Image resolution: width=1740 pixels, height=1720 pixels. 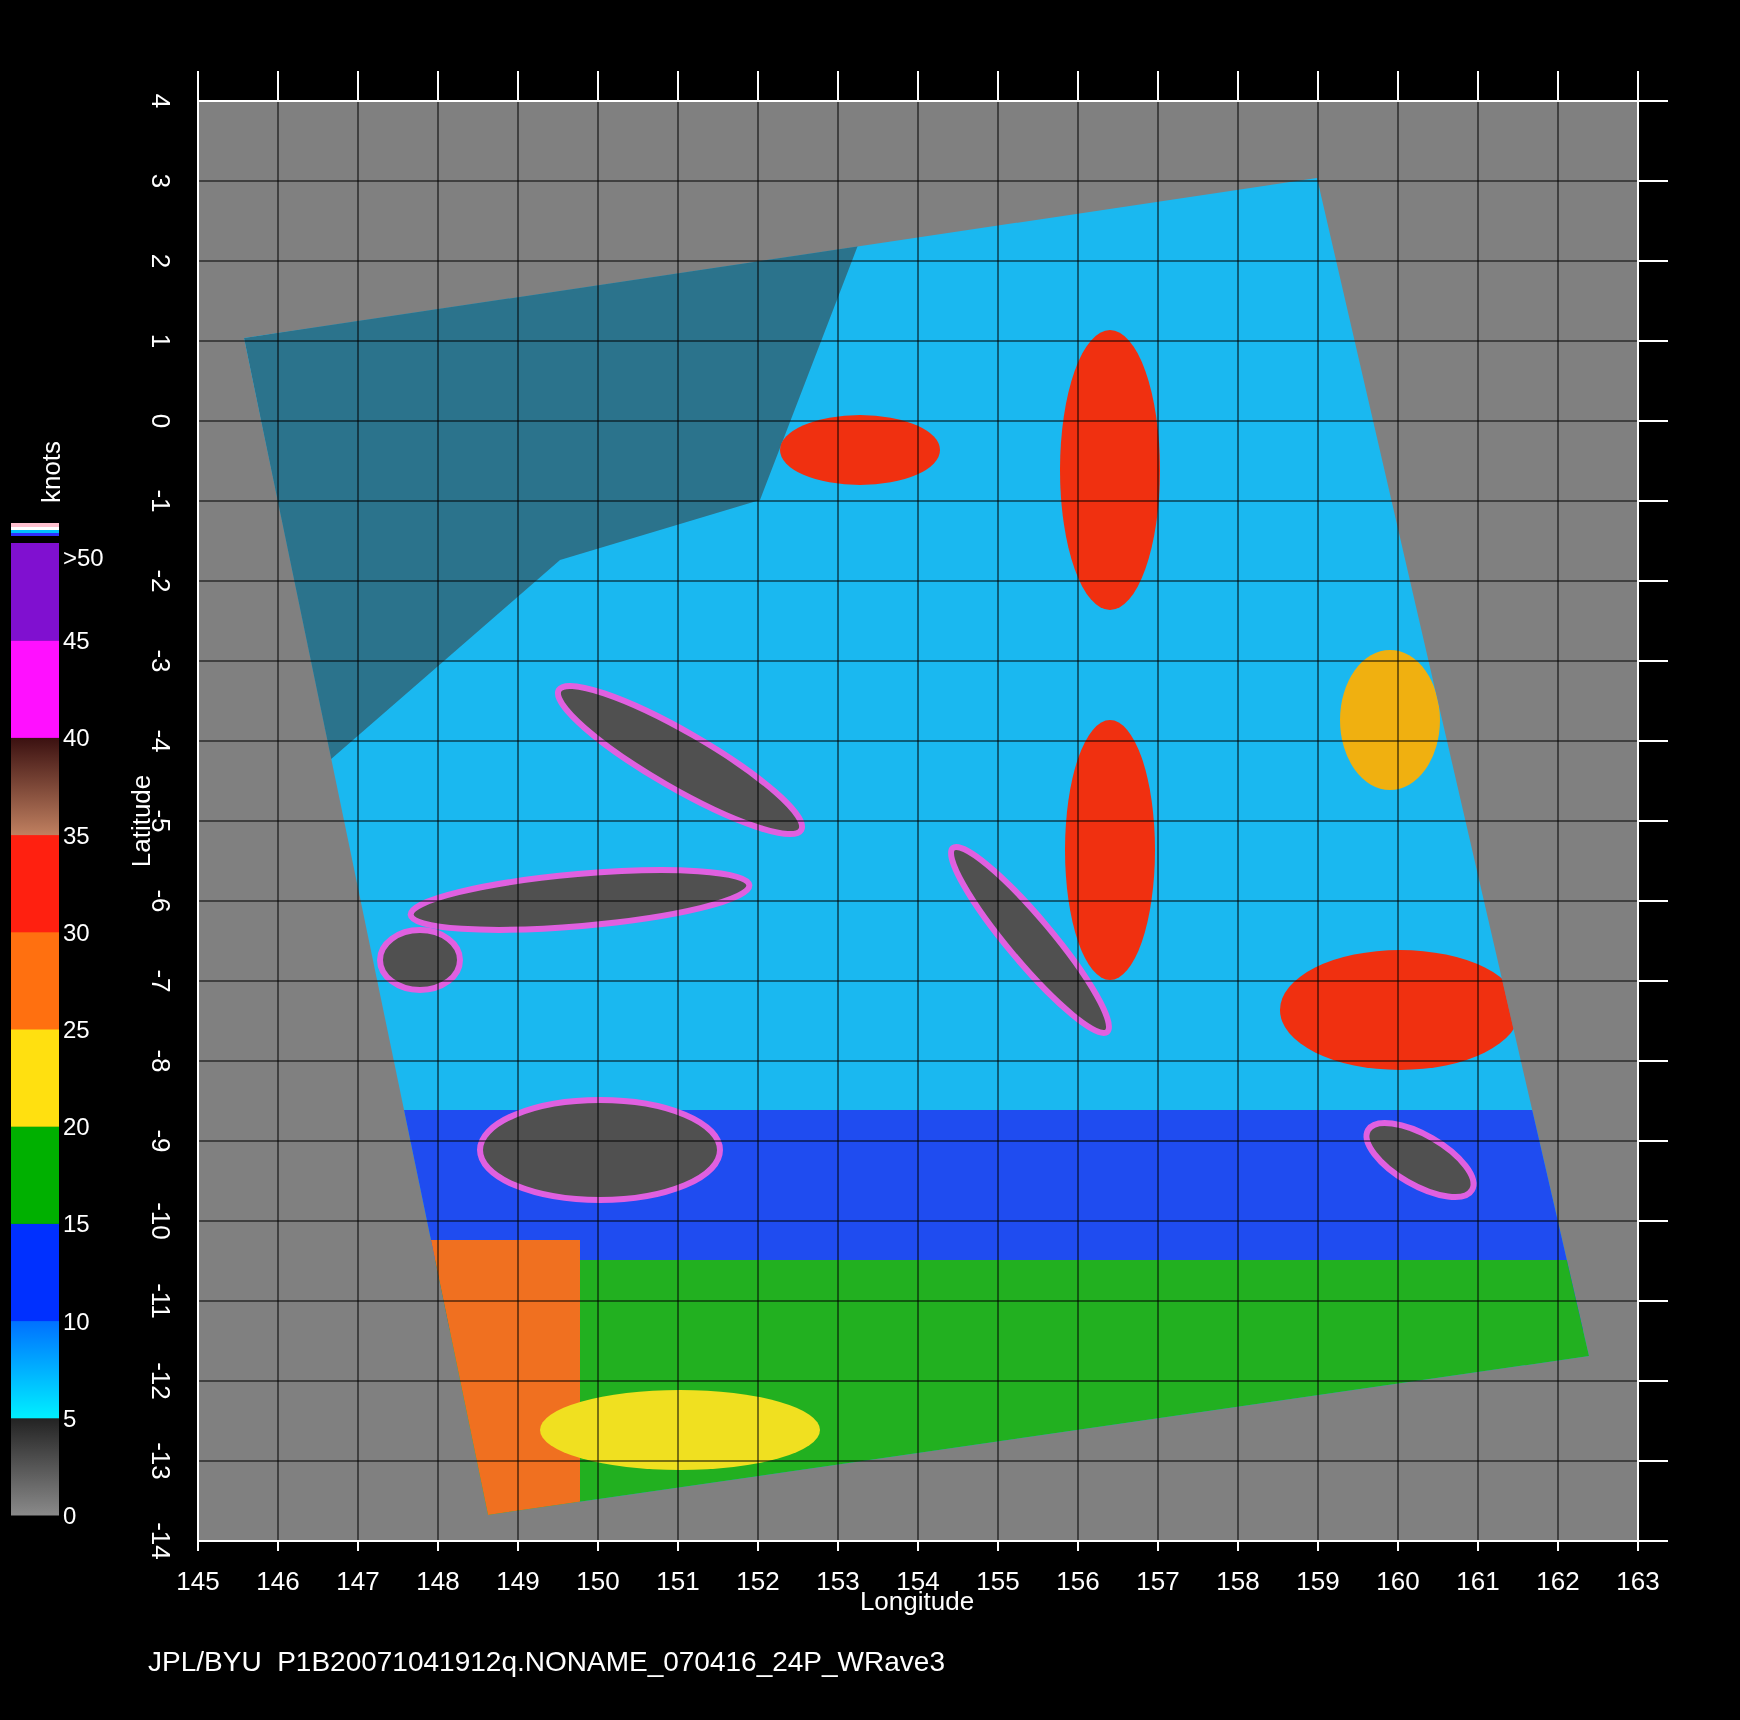 I want to click on tick-label: 4, so click(x=161, y=101).